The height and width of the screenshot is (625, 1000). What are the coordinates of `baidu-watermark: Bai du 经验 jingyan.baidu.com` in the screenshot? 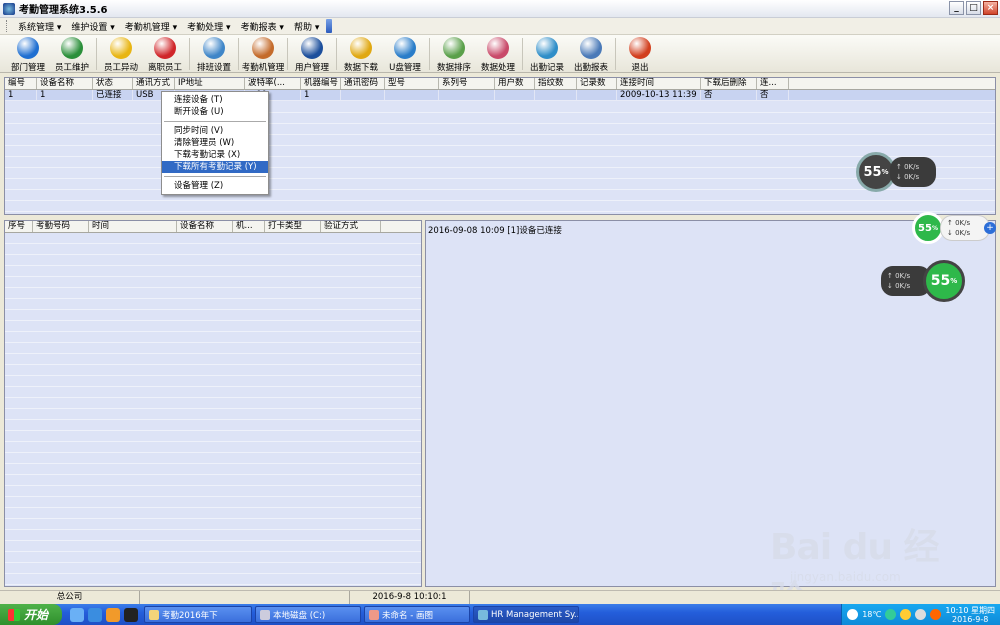 It's located at (870, 569).